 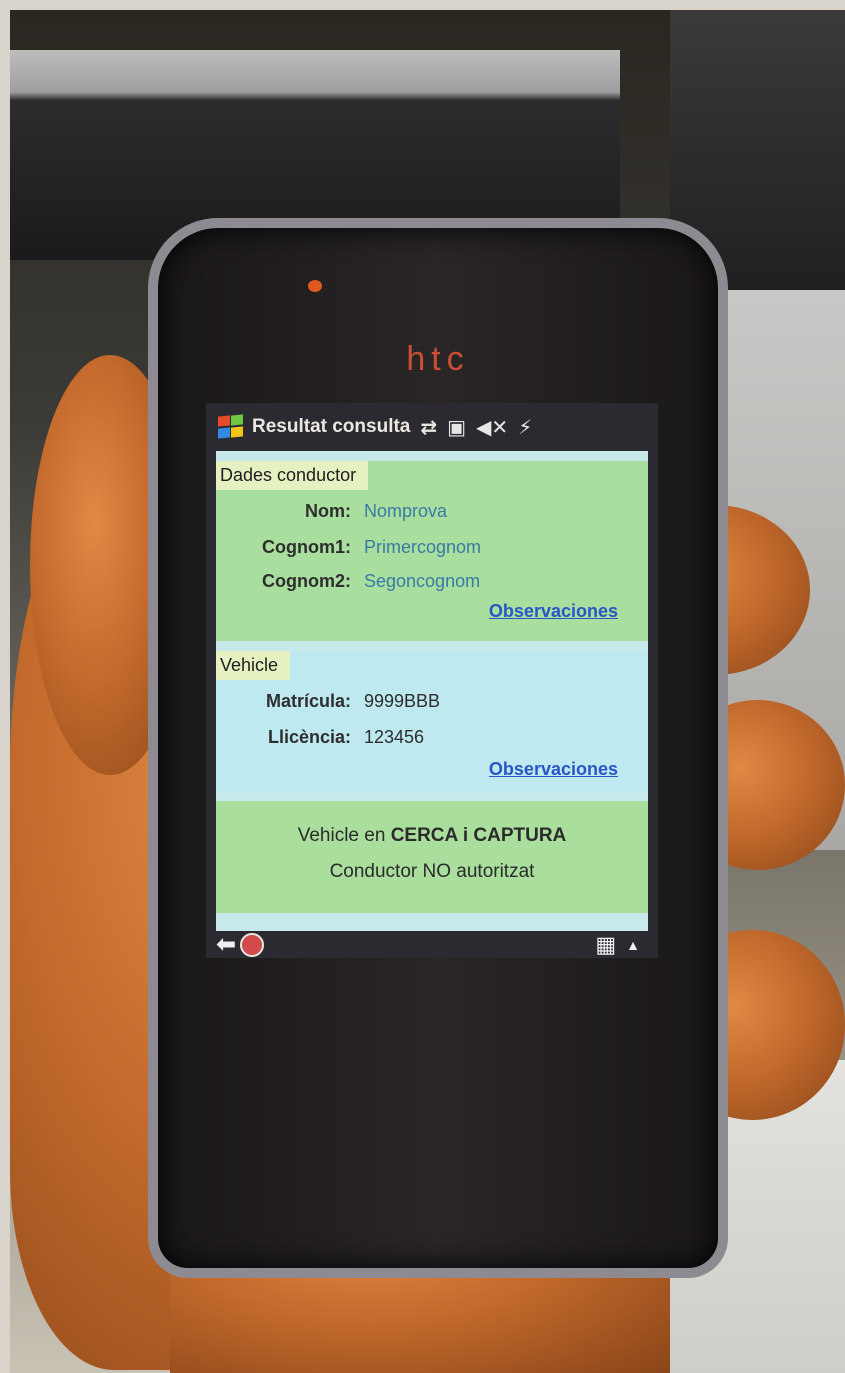 I want to click on soft-key-bar: ⬅ ▦ ▲, so click(x=432, y=944).